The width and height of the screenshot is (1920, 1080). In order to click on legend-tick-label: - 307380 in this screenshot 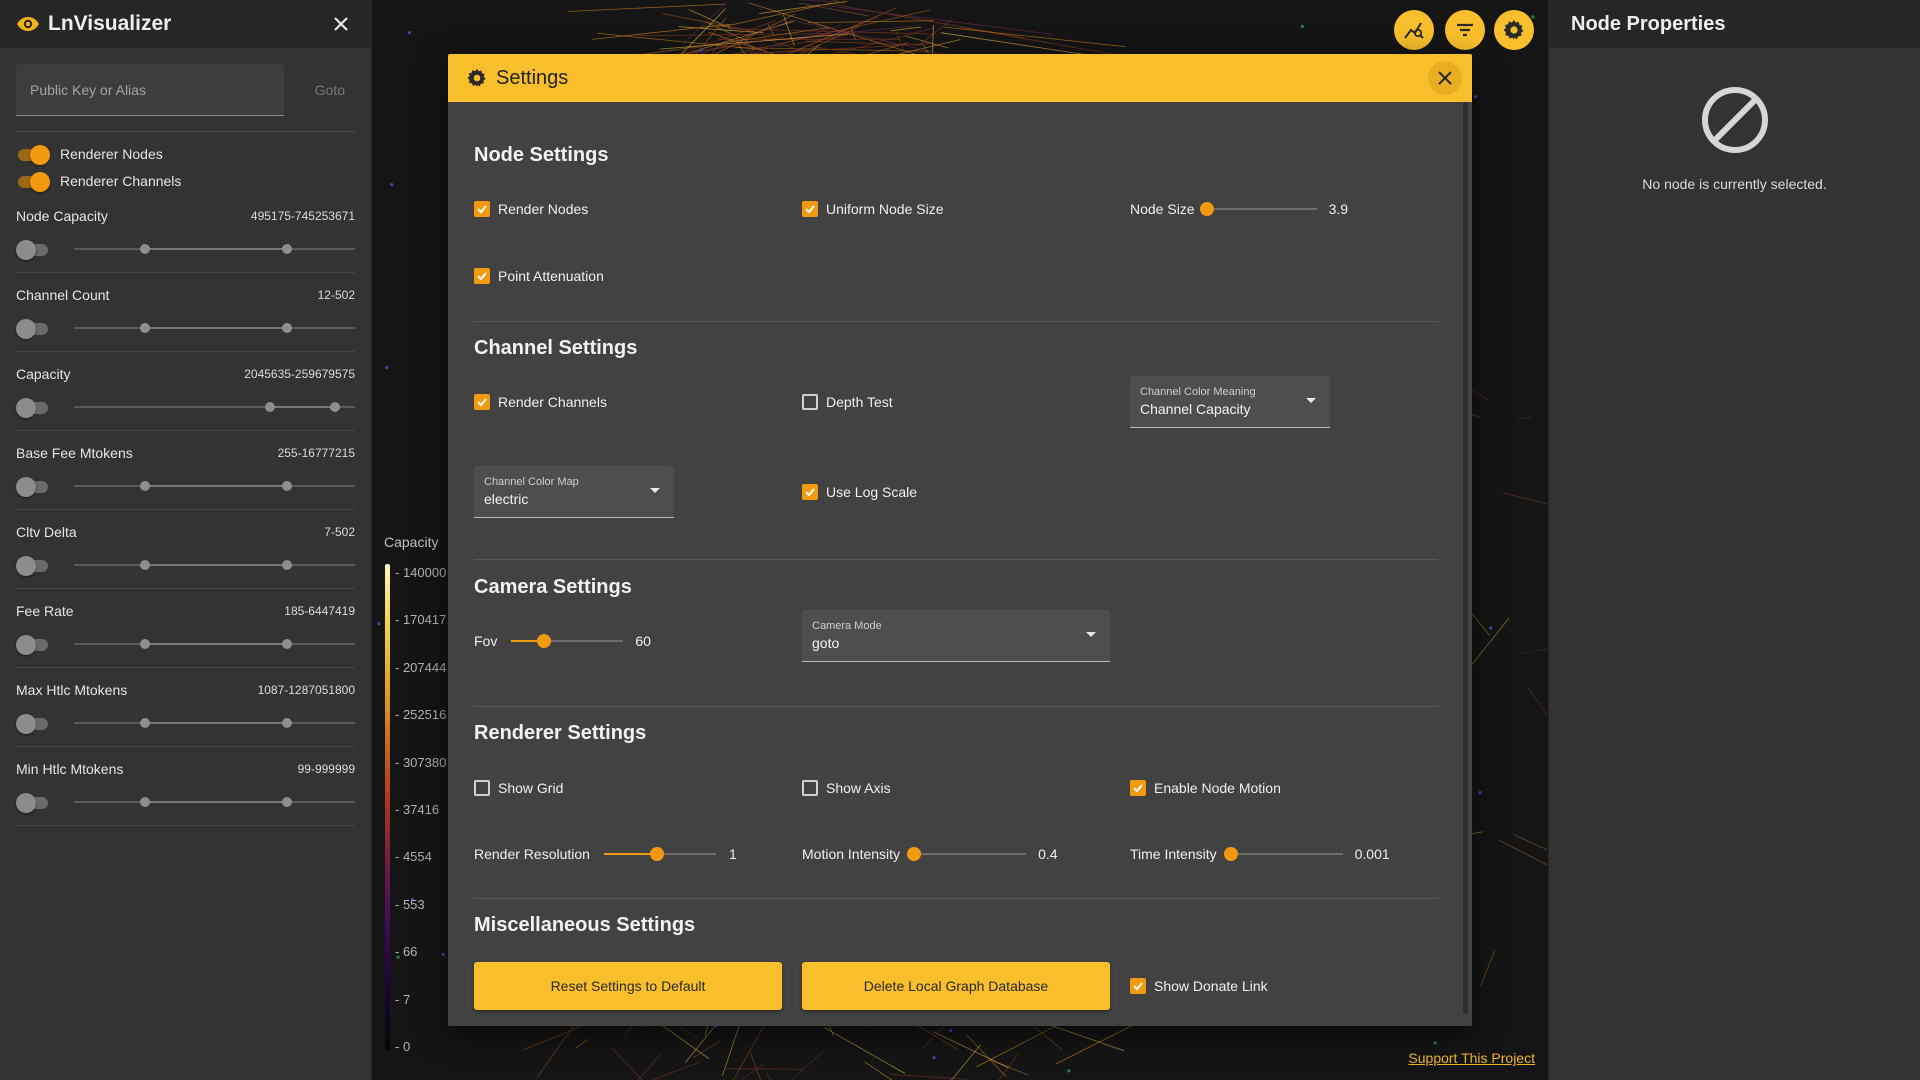, I will do `click(421, 762)`.